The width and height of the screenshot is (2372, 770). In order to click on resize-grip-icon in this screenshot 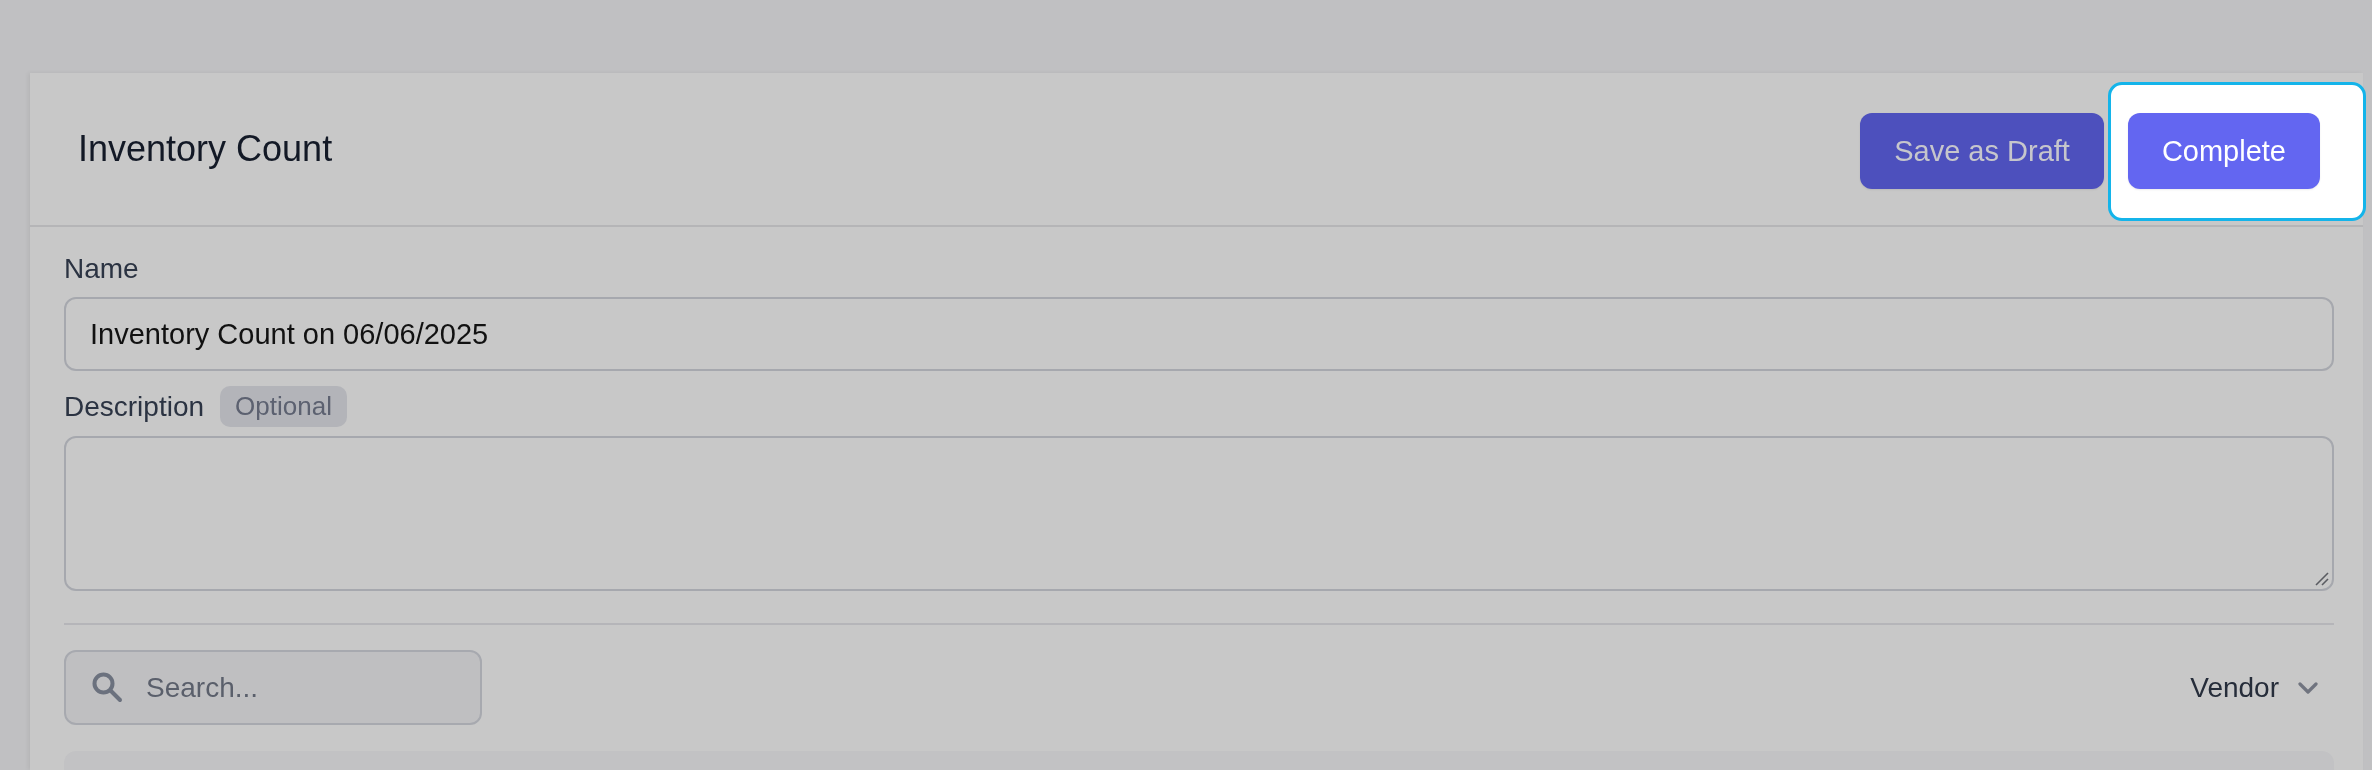, I will do `click(2322, 579)`.